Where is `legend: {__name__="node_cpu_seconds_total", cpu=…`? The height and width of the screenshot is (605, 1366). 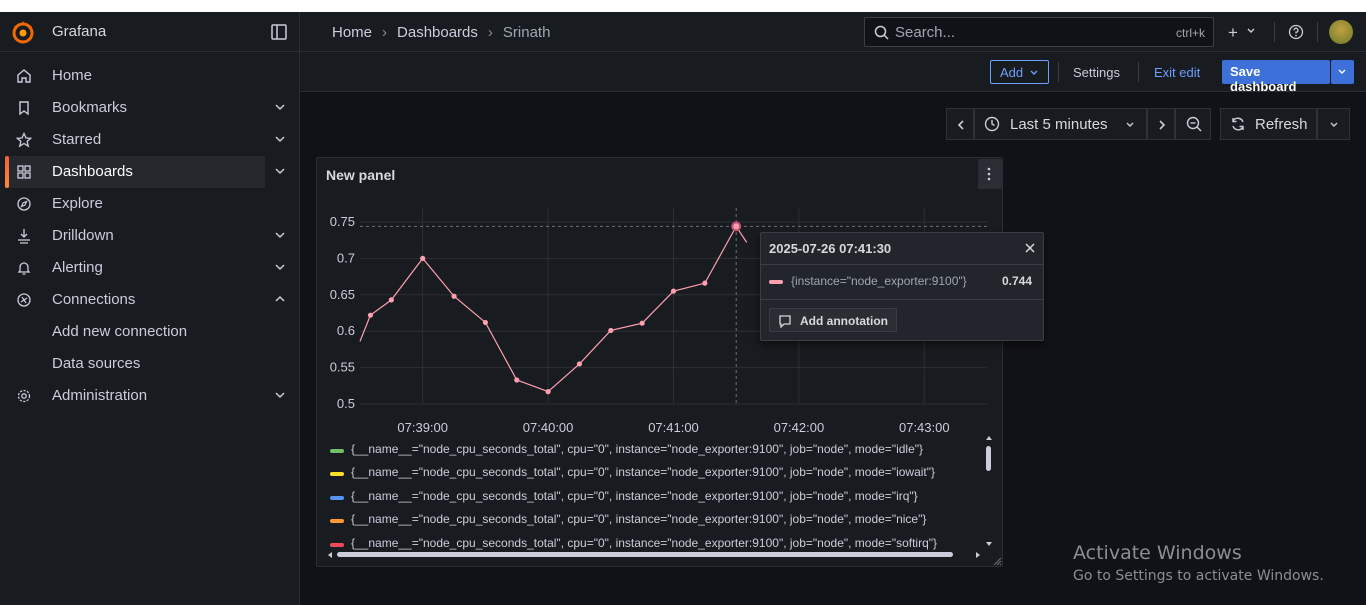 legend: {__name__="node_cpu_seconds_total", cpu=… is located at coordinates (657, 497).